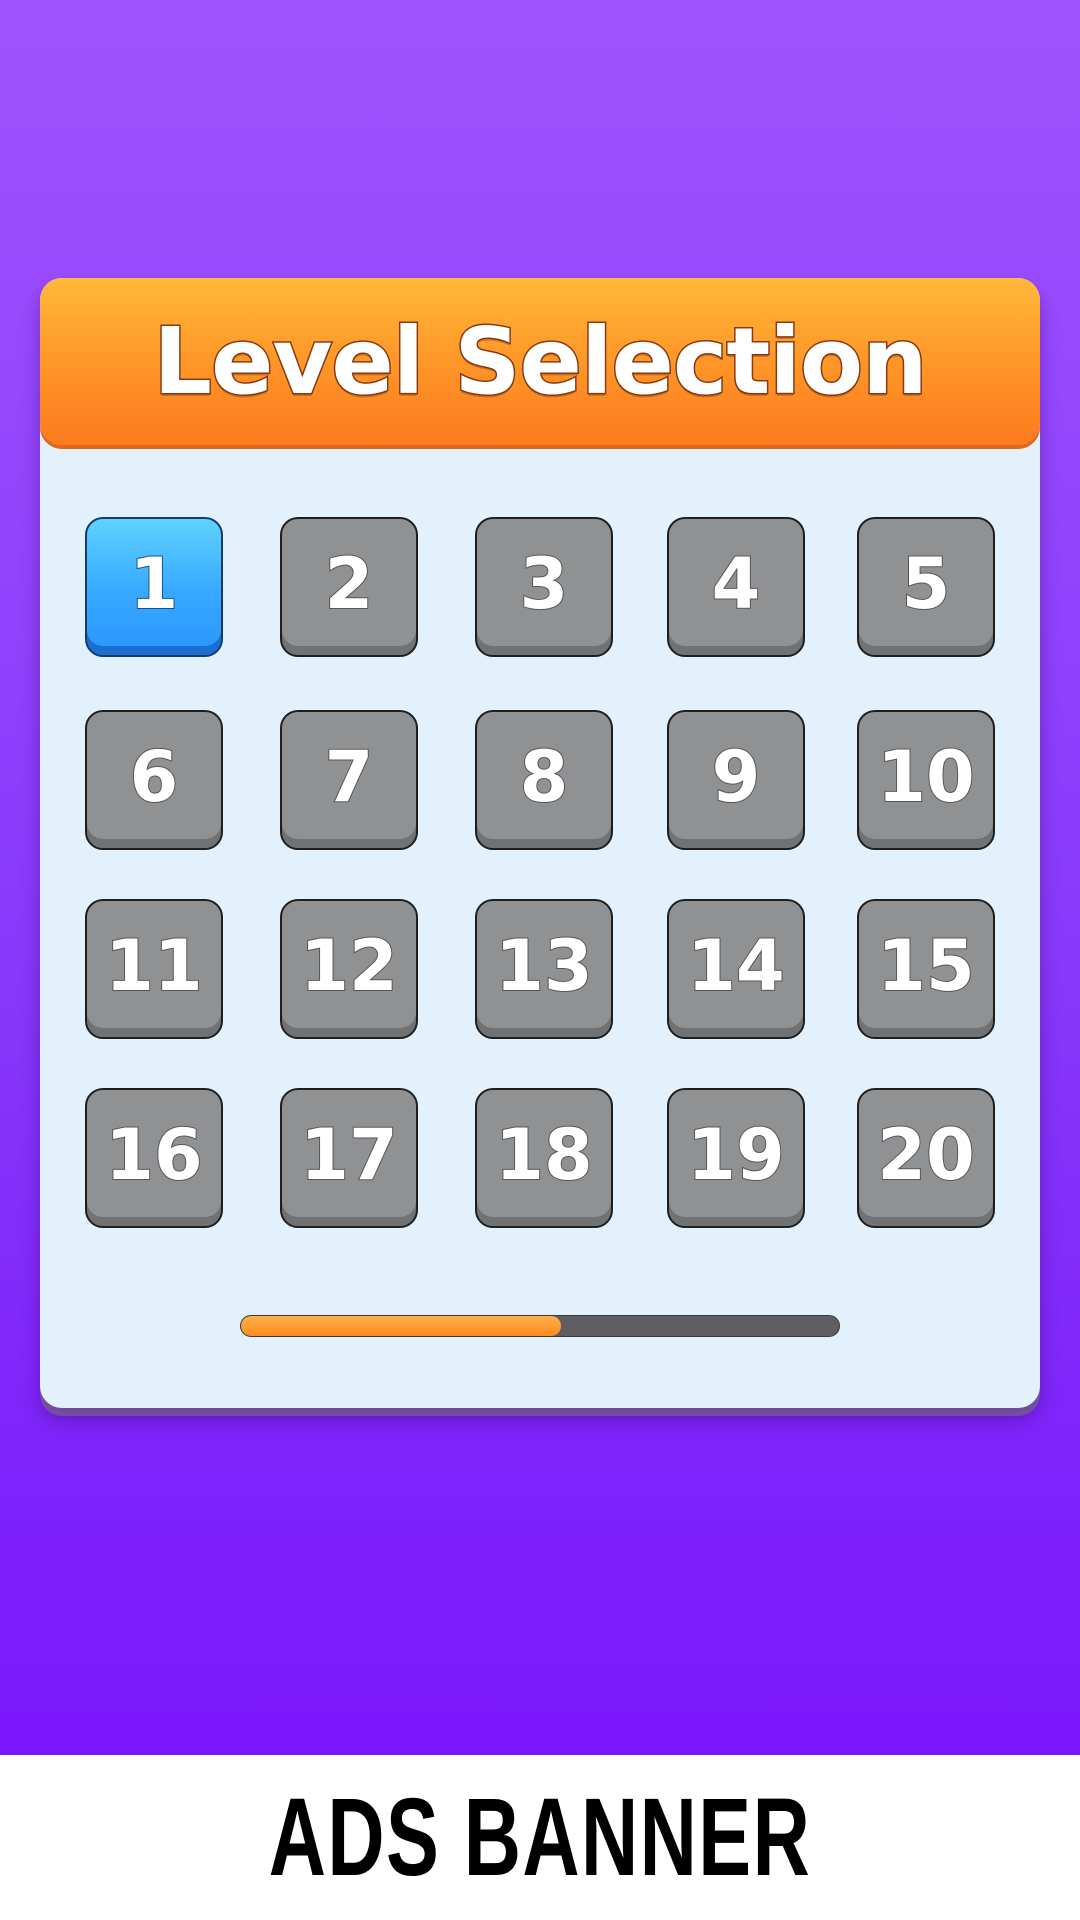 The image size is (1080, 1920). I want to click on level-number: 9, so click(736, 777).